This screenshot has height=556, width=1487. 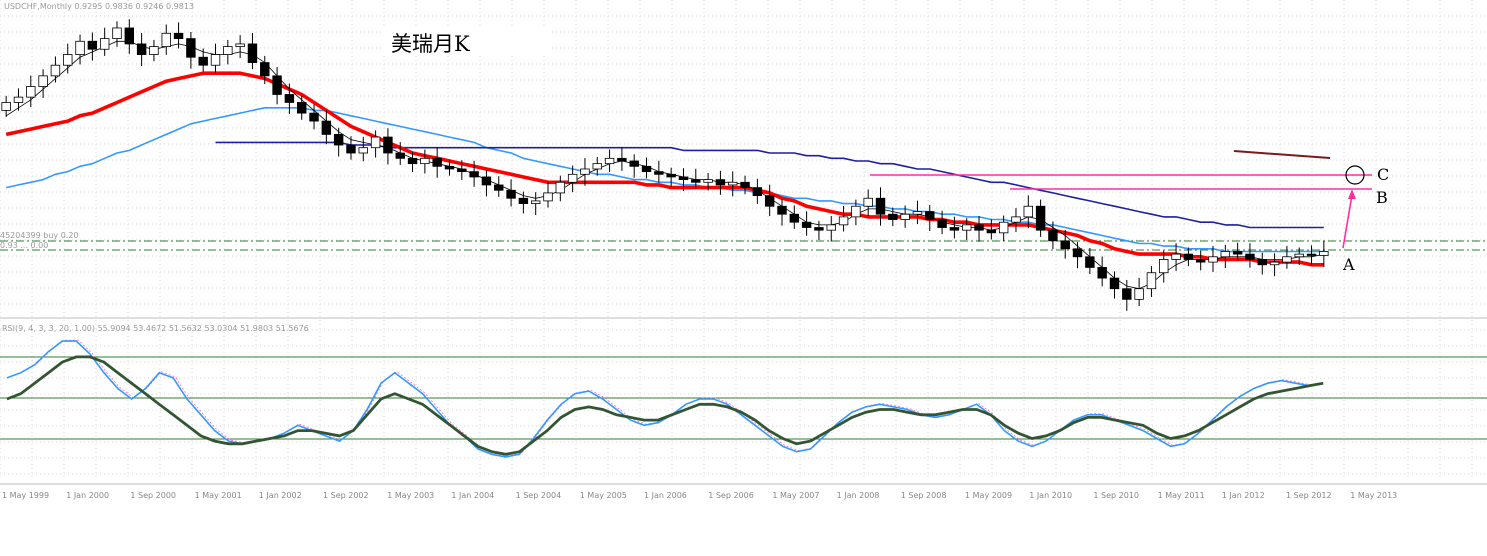 What do you see at coordinates (39, 235) in the screenshot?
I see `order-label: 45204399 buy 0.20` at bounding box center [39, 235].